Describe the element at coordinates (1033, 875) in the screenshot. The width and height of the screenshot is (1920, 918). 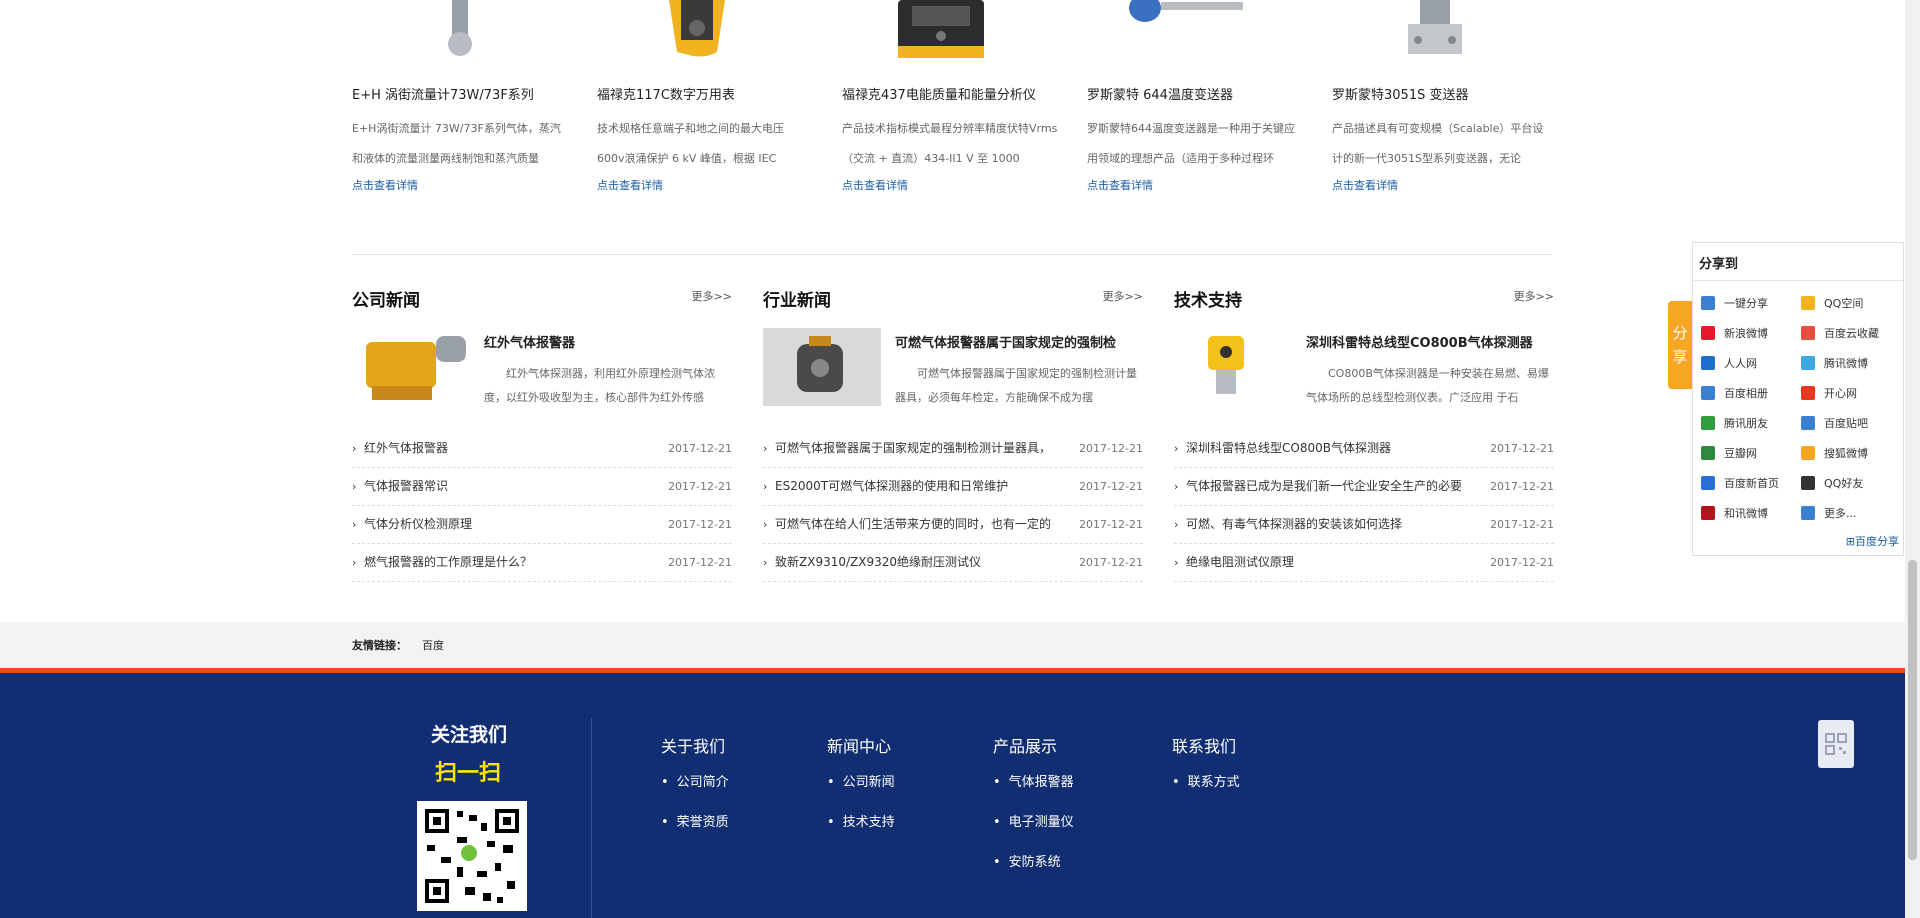
I see `footer-link: 安防系统` at that location.